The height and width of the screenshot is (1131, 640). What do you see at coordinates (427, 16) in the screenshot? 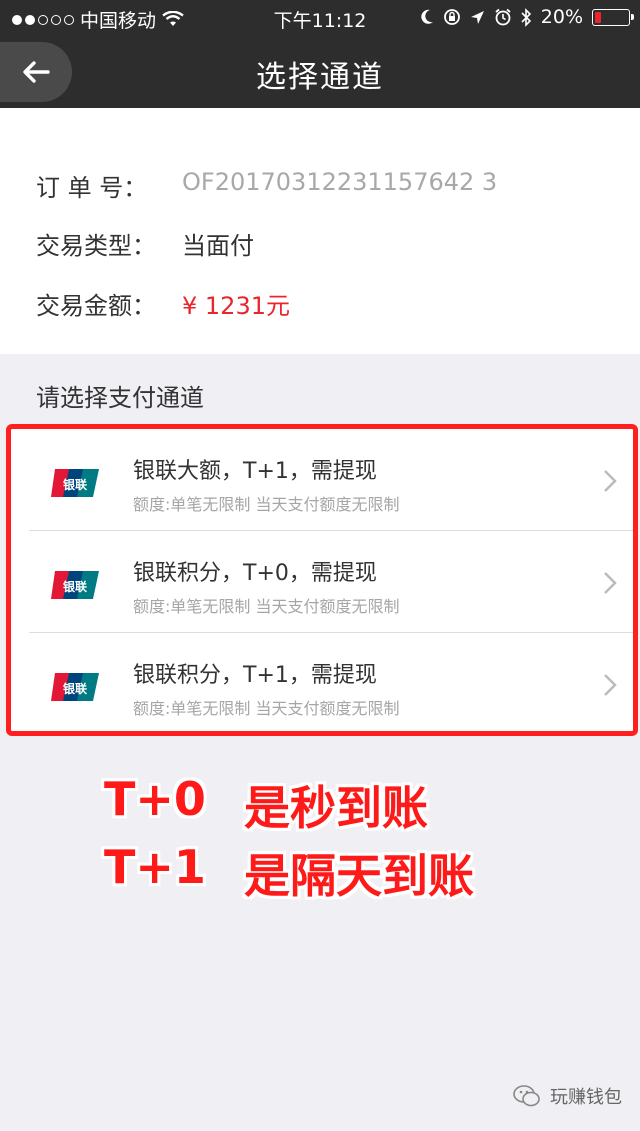
I see `moon-icon` at bounding box center [427, 16].